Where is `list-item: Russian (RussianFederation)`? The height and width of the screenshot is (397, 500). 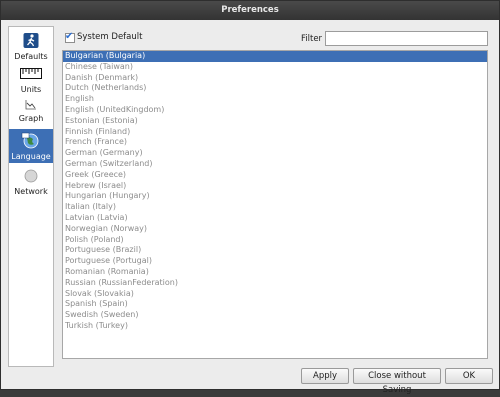
list-item: Russian (RussianFederation) is located at coordinates (275, 283).